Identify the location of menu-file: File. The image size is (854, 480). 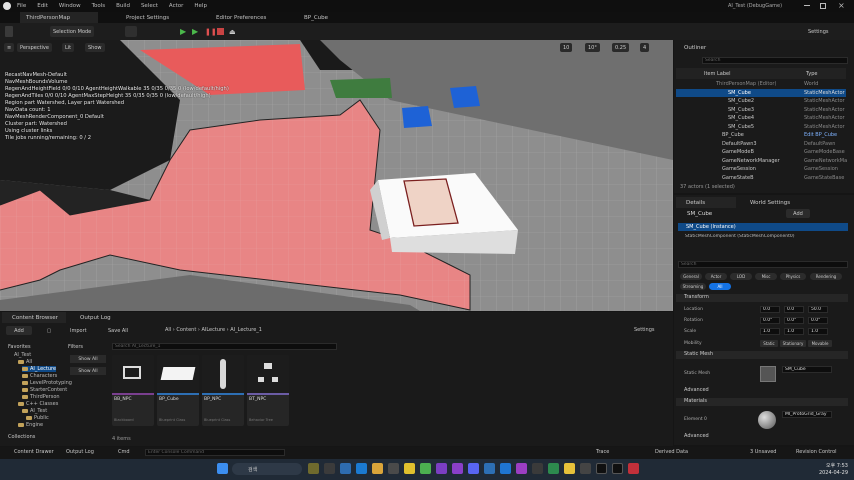
(21, 6).